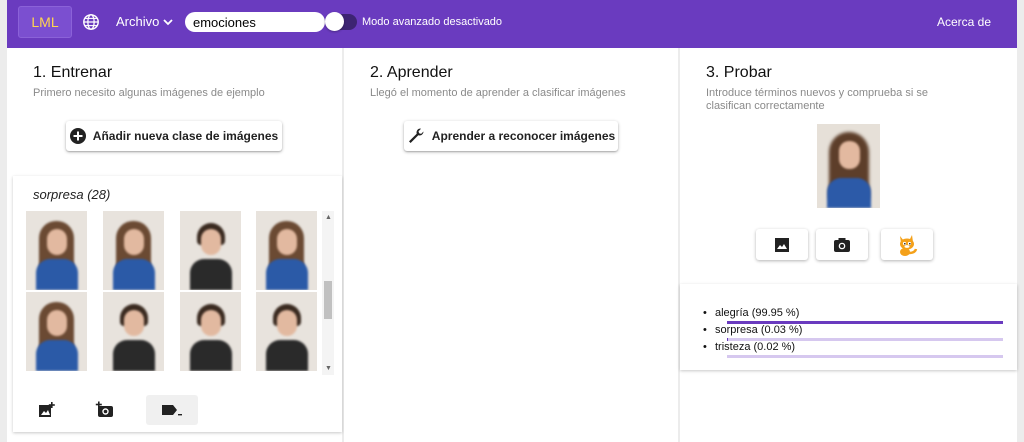 This screenshot has width=1024, height=442. I want to click on wrench-icon, so click(416, 135).